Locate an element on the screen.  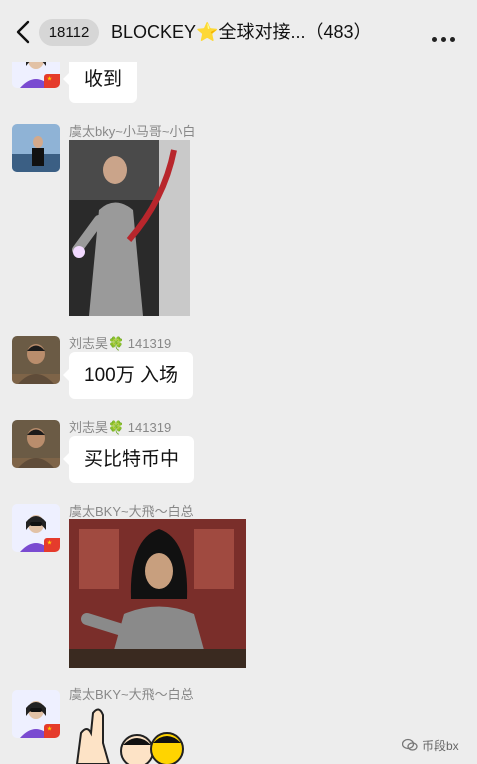
message-bubble: 收到 is located at coordinates (100, 79).